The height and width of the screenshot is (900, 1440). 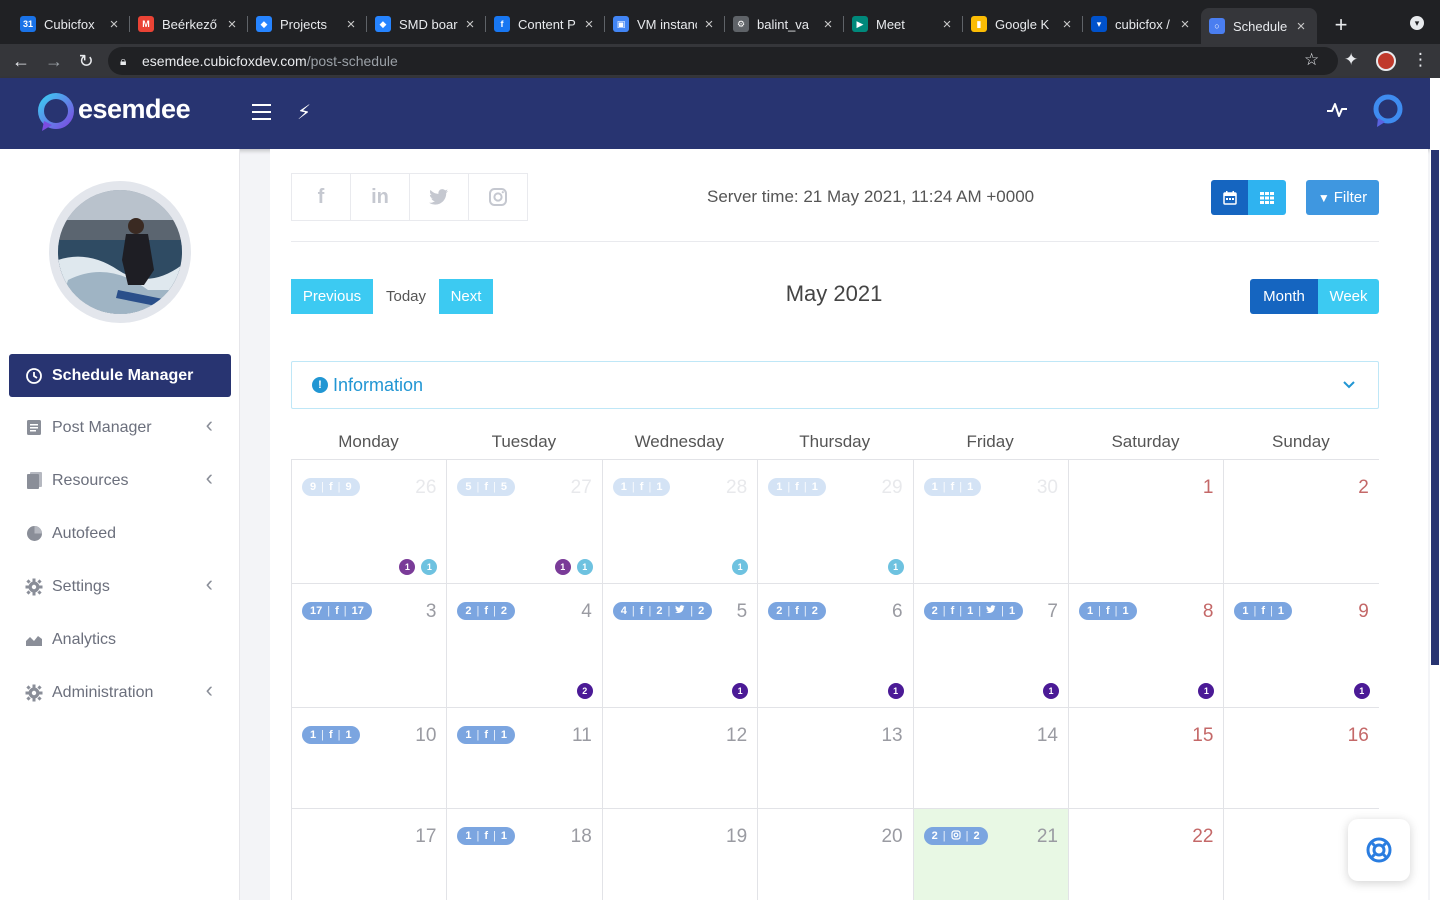 What do you see at coordinates (1311, 60) in the screenshot?
I see `bookmark-star-icon: ☆` at bounding box center [1311, 60].